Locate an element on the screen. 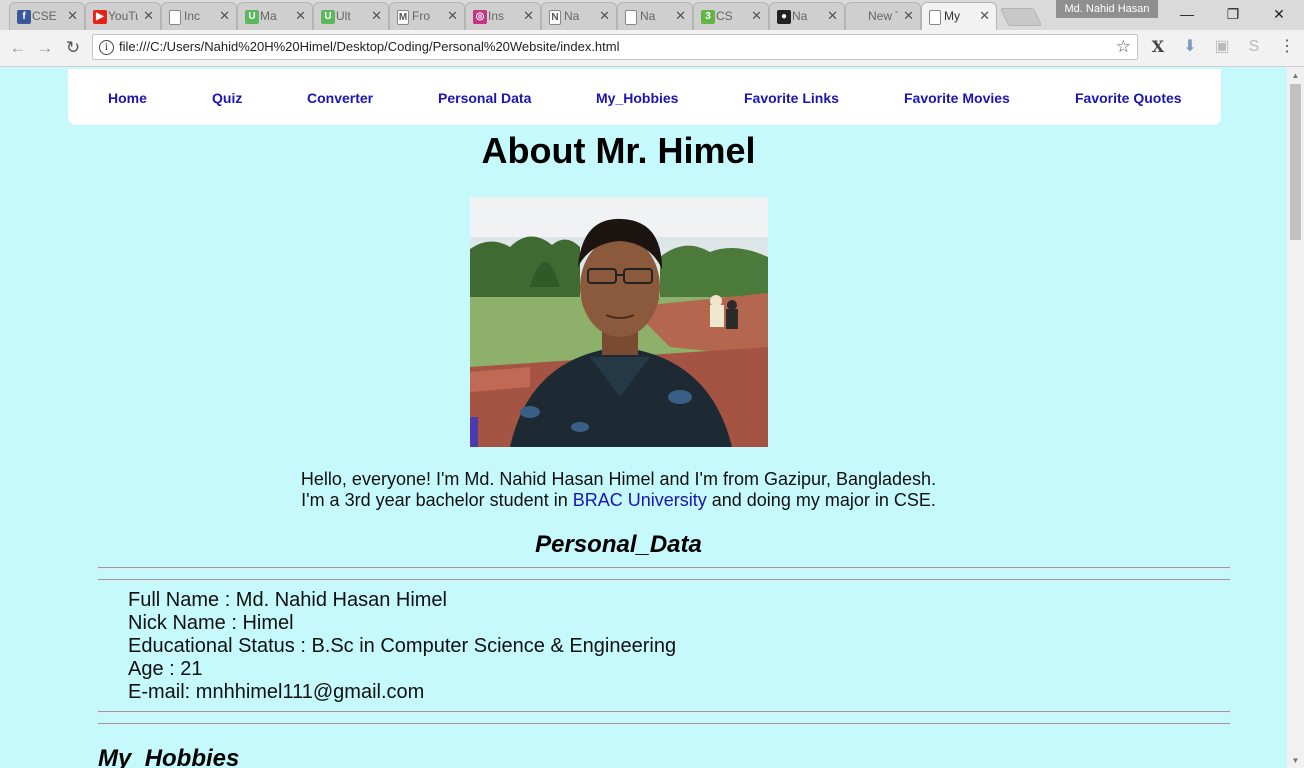 This screenshot has width=1304, height=768. detail-full-name: Full Name : Md. Nahid Hasan Himel is located at coordinates (287, 600).